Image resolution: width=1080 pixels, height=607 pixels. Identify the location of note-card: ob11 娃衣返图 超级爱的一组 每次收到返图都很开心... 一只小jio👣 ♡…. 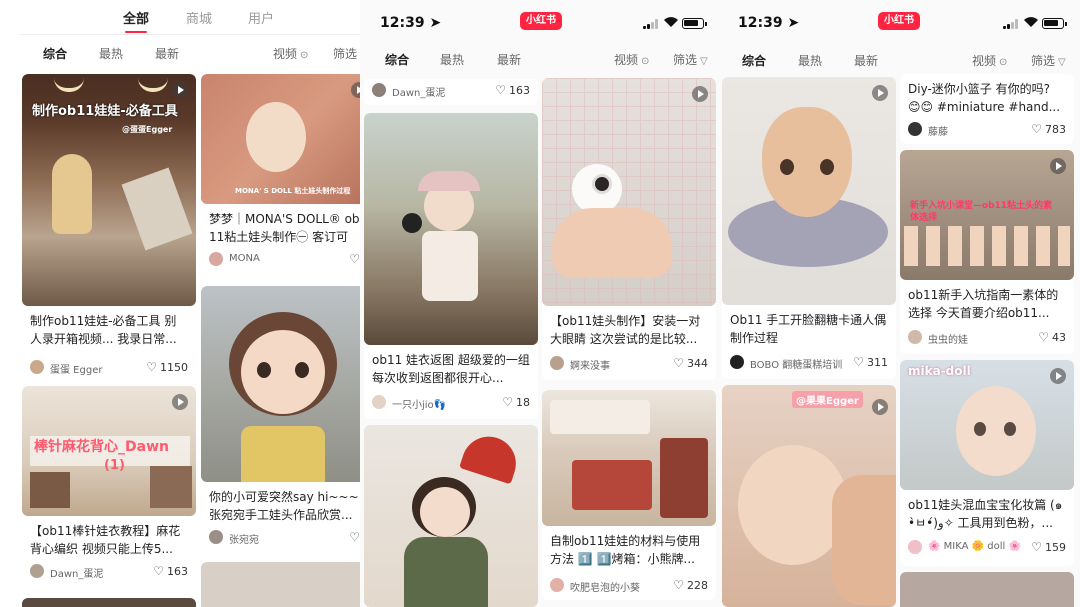
(451, 266).